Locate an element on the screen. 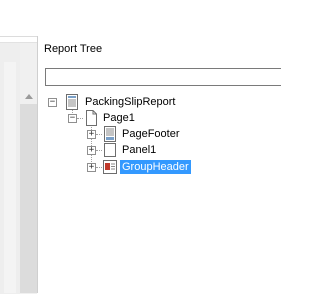 Image resolution: width=320 pixels, height=294 pixels. tree-node-label: PackingSlipReport is located at coordinates (130, 102).